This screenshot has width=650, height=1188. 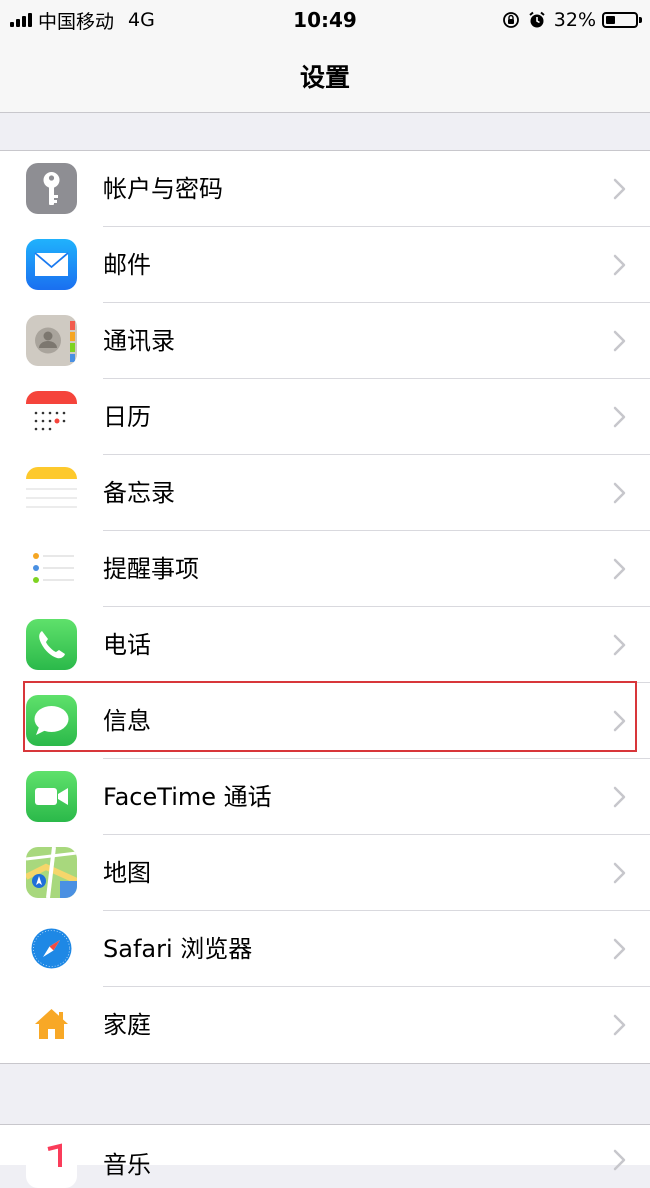 What do you see at coordinates (325, 493) in the screenshot?
I see `settings-item: 备忘录` at bounding box center [325, 493].